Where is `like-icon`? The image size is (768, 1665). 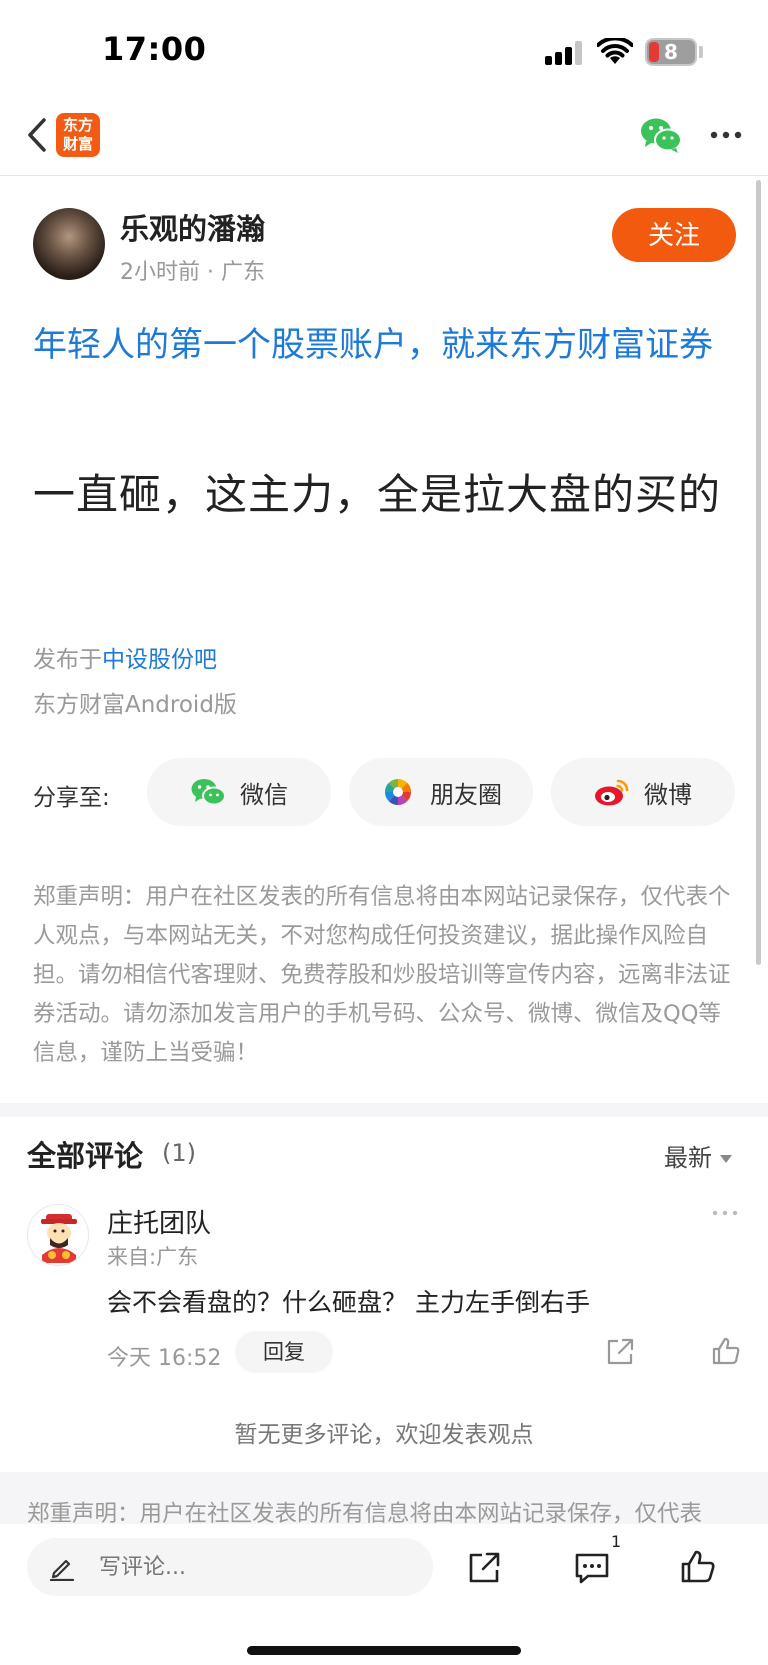
like-icon is located at coordinates (698, 1567).